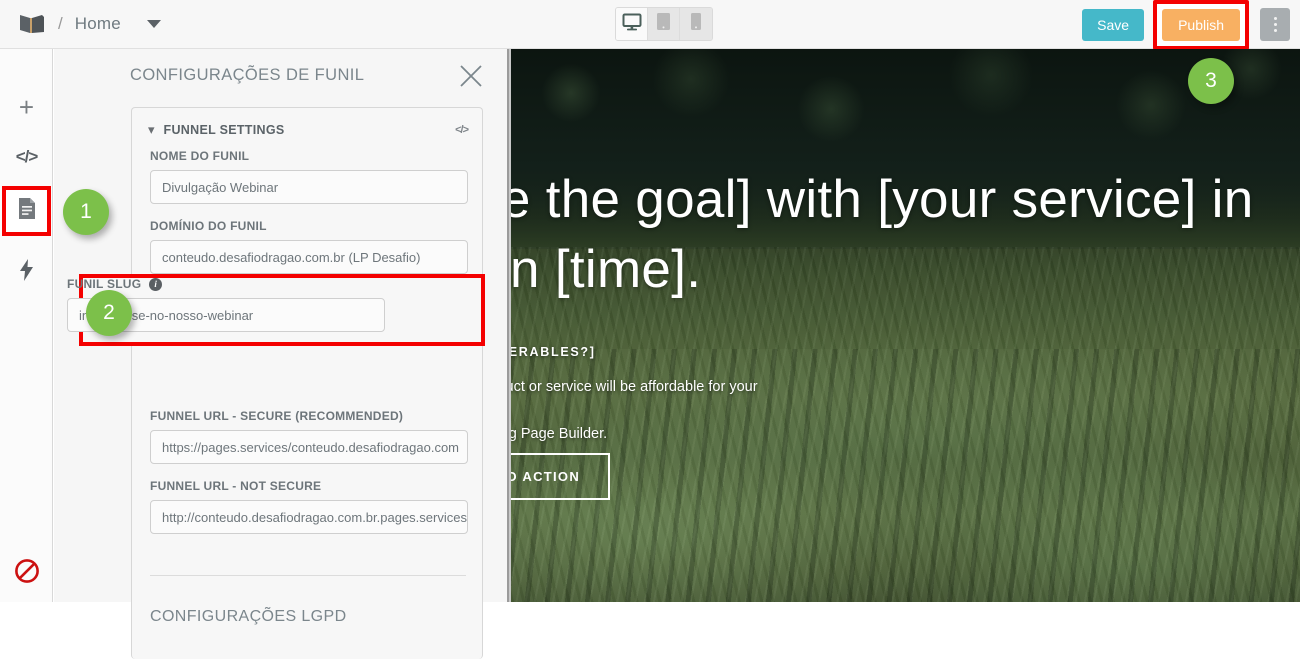 The image size is (1300, 659). Describe the element at coordinates (308, 130) in the screenshot. I see `funnel-settings-section-header: ▾ FUNNEL SETTINGS </>` at that location.